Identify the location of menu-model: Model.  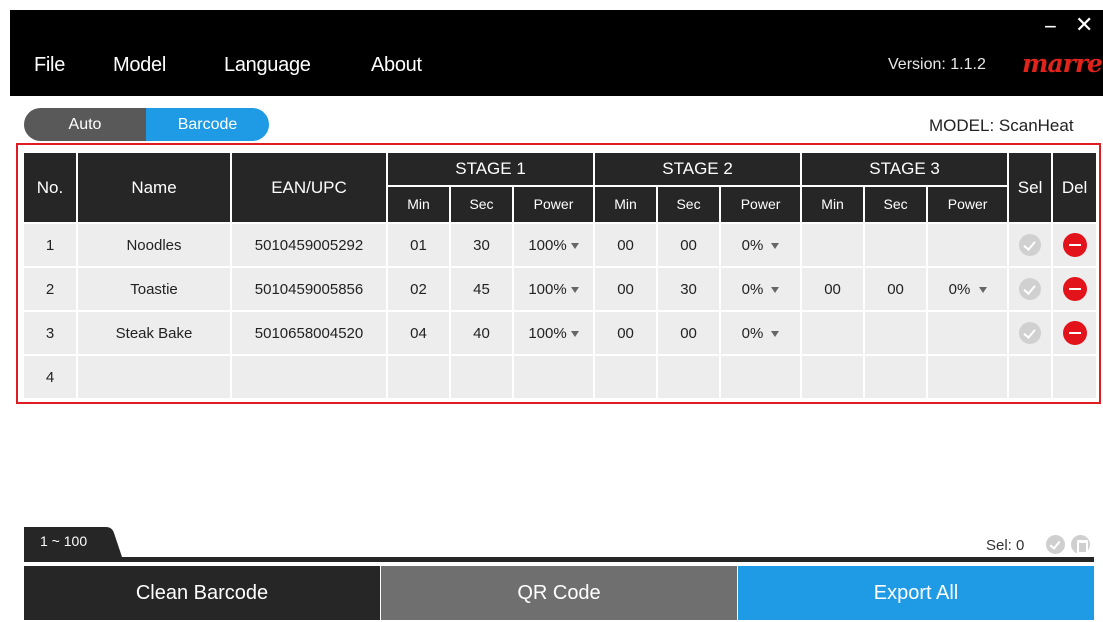
(139, 65).